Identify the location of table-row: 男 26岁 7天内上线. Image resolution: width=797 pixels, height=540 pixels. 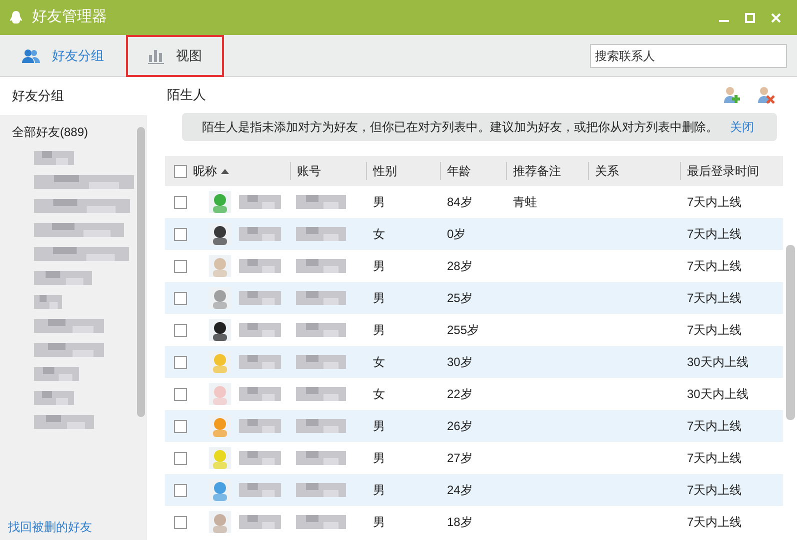
(474, 426).